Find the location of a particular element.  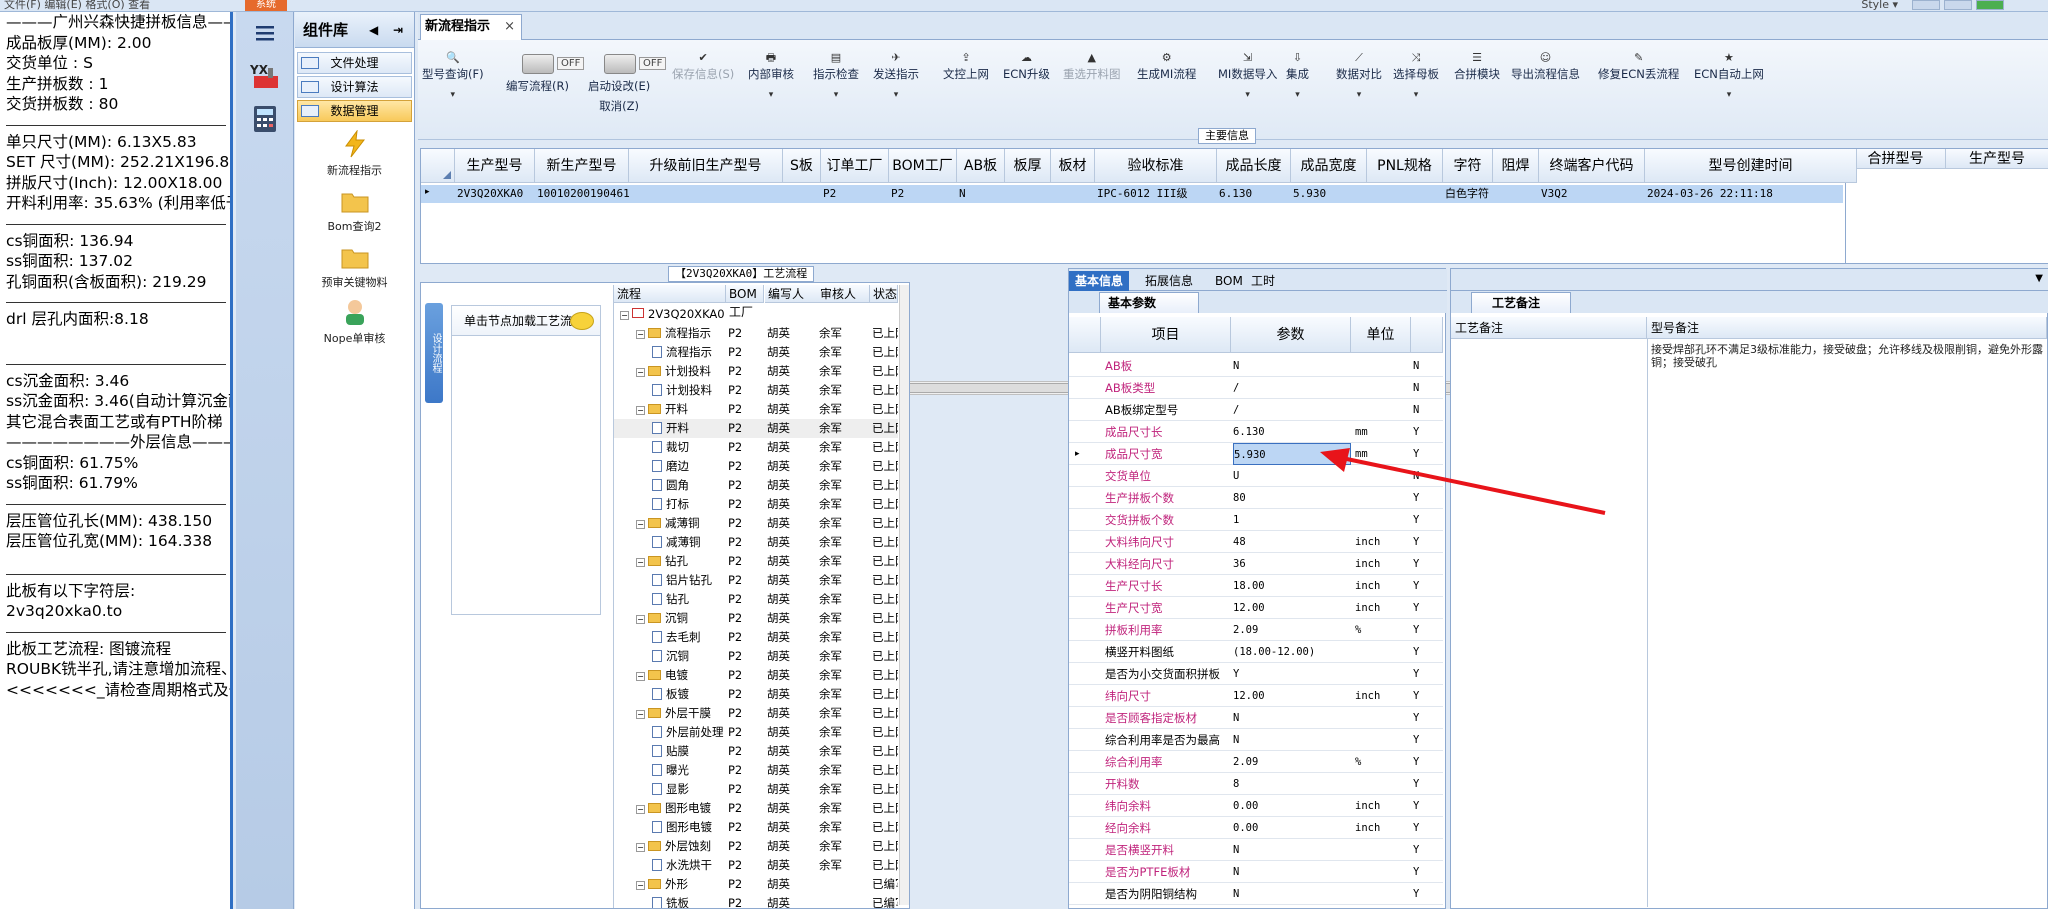

tree-row: 外层前处理 P2 胡英 余军 已上网 is located at coordinates (756, 732).